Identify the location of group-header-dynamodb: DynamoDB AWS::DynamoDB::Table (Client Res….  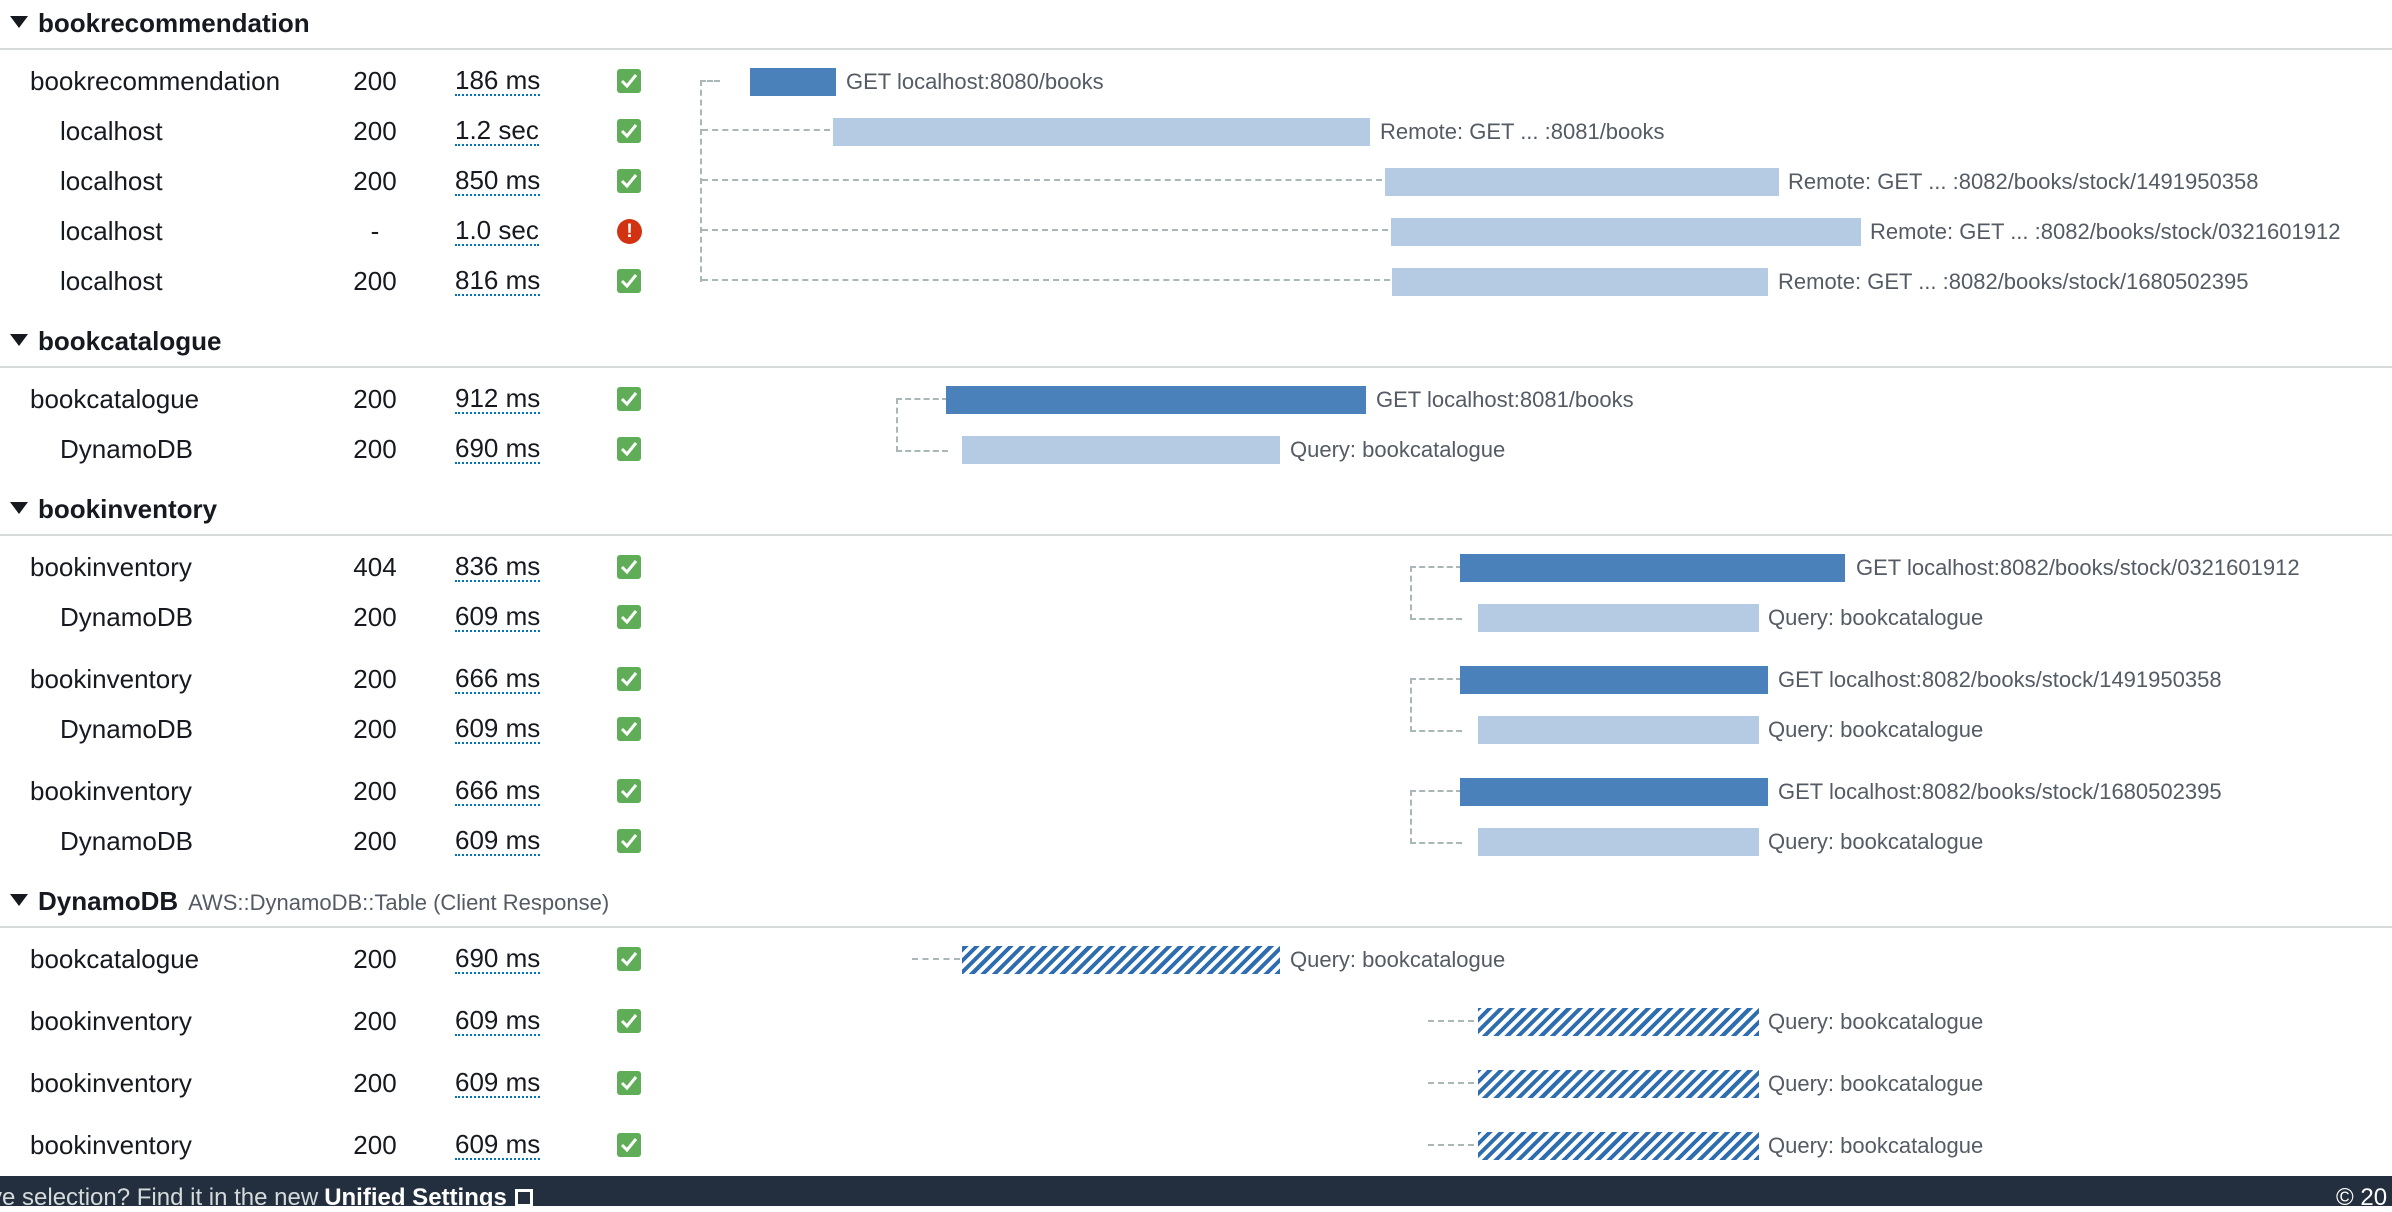
(1196, 903).